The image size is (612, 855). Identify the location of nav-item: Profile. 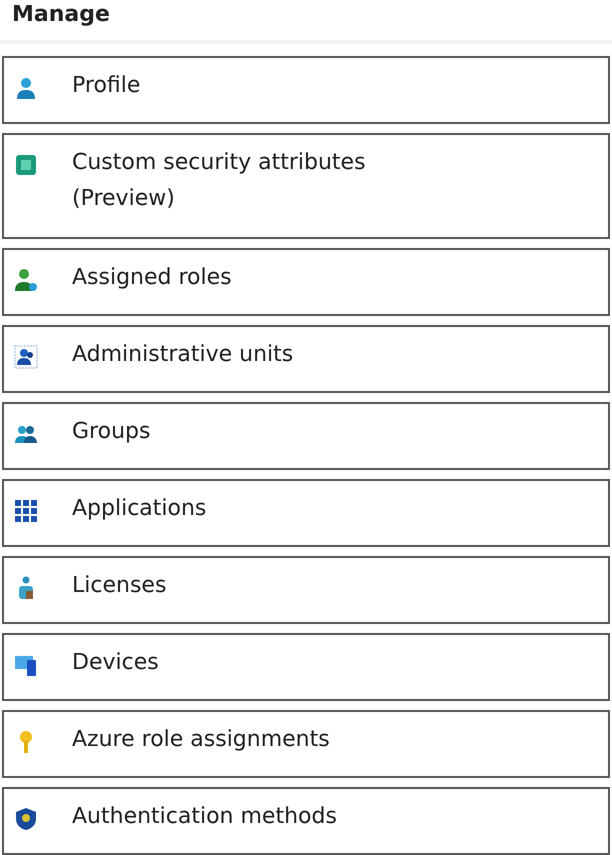
(306, 90).